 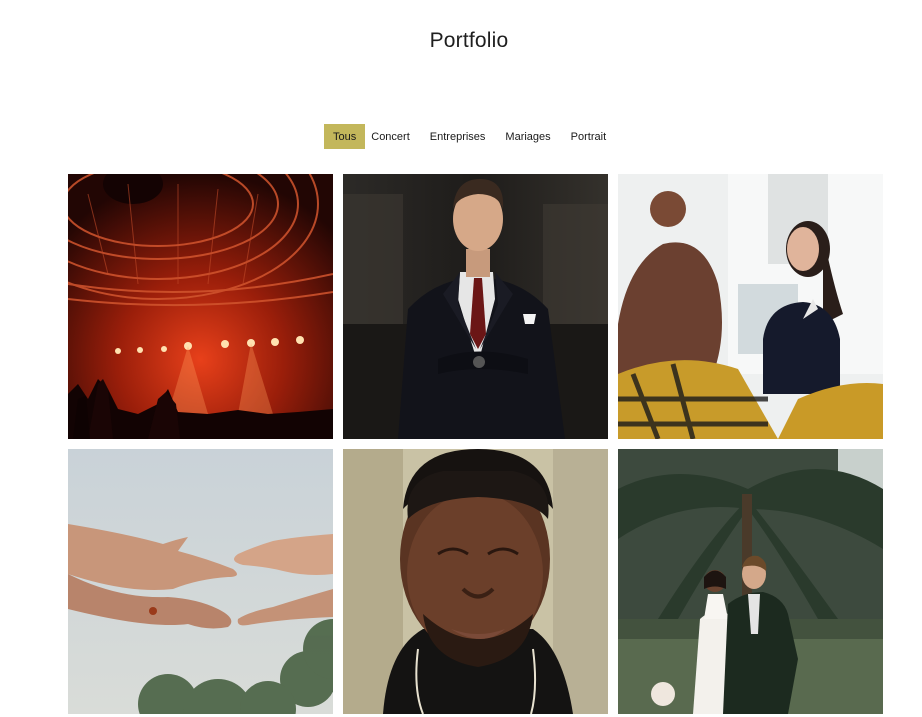 What do you see at coordinates (390, 136) in the screenshot?
I see `filter-concert-button: Concert` at bounding box center [390, 136].